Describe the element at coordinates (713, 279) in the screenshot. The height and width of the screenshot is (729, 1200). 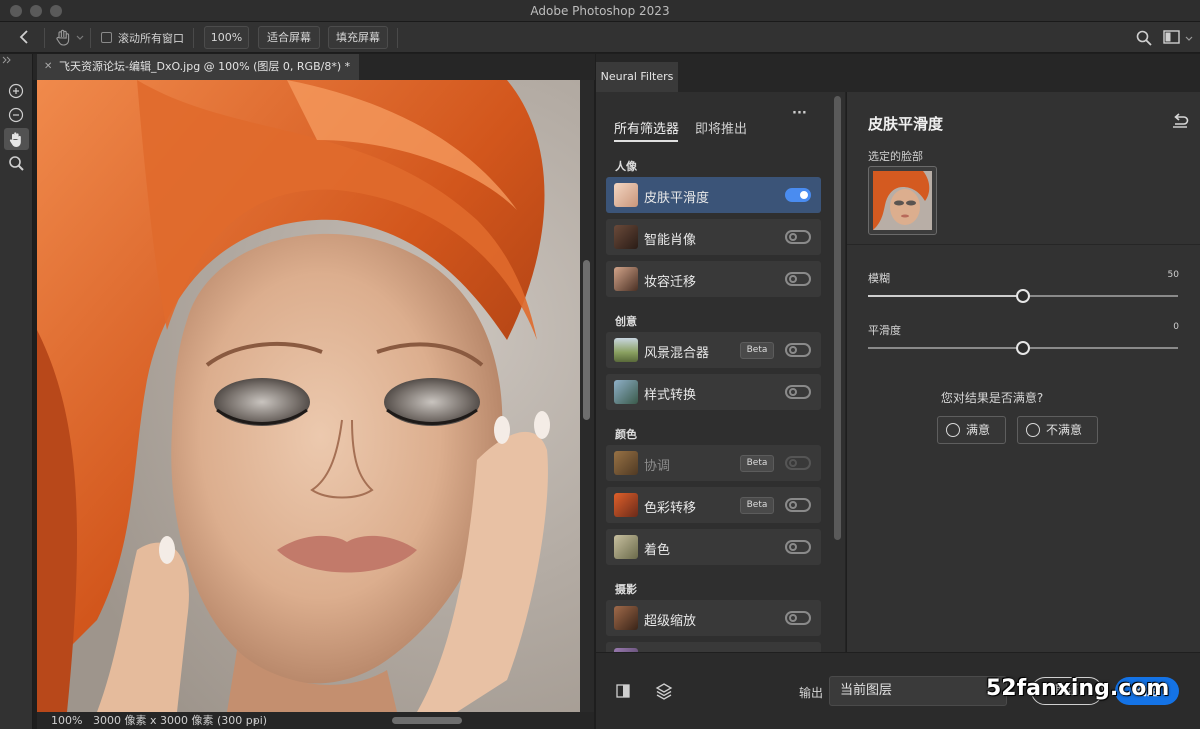
I see `filter-makeup-transfer: 妆容迁移` at that location.